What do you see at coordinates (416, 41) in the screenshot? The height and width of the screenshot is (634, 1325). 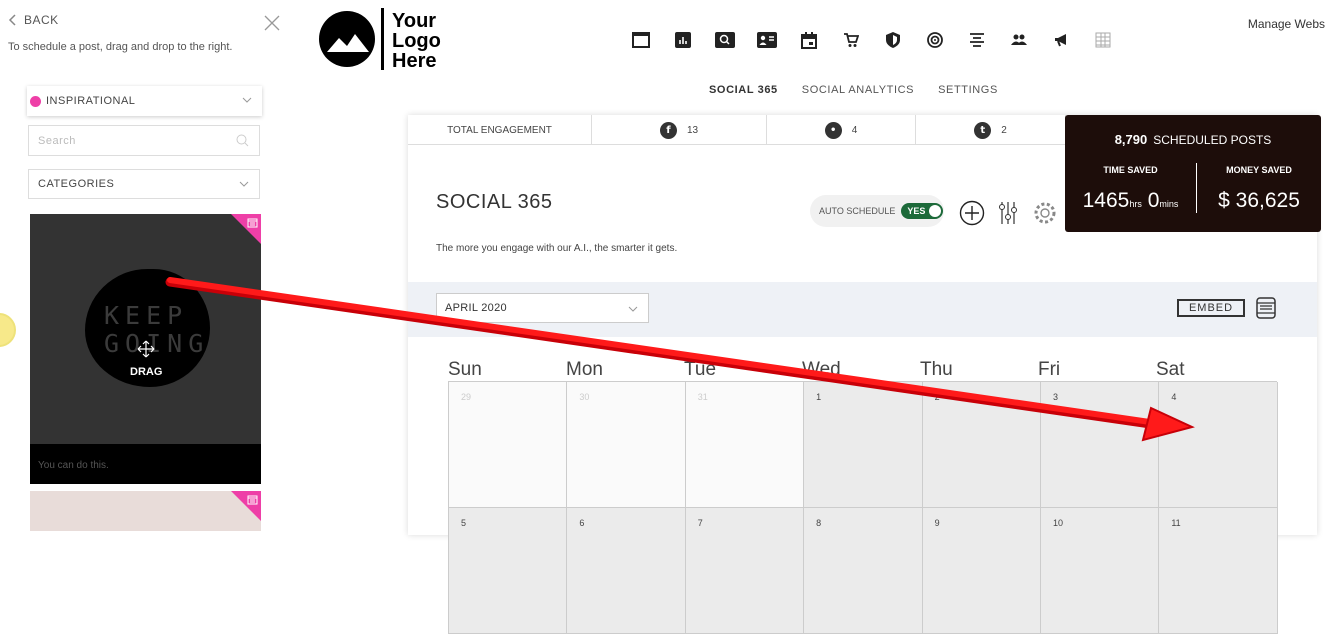 I see `logo-text-2: Logo` at bounding box center [416, 41].